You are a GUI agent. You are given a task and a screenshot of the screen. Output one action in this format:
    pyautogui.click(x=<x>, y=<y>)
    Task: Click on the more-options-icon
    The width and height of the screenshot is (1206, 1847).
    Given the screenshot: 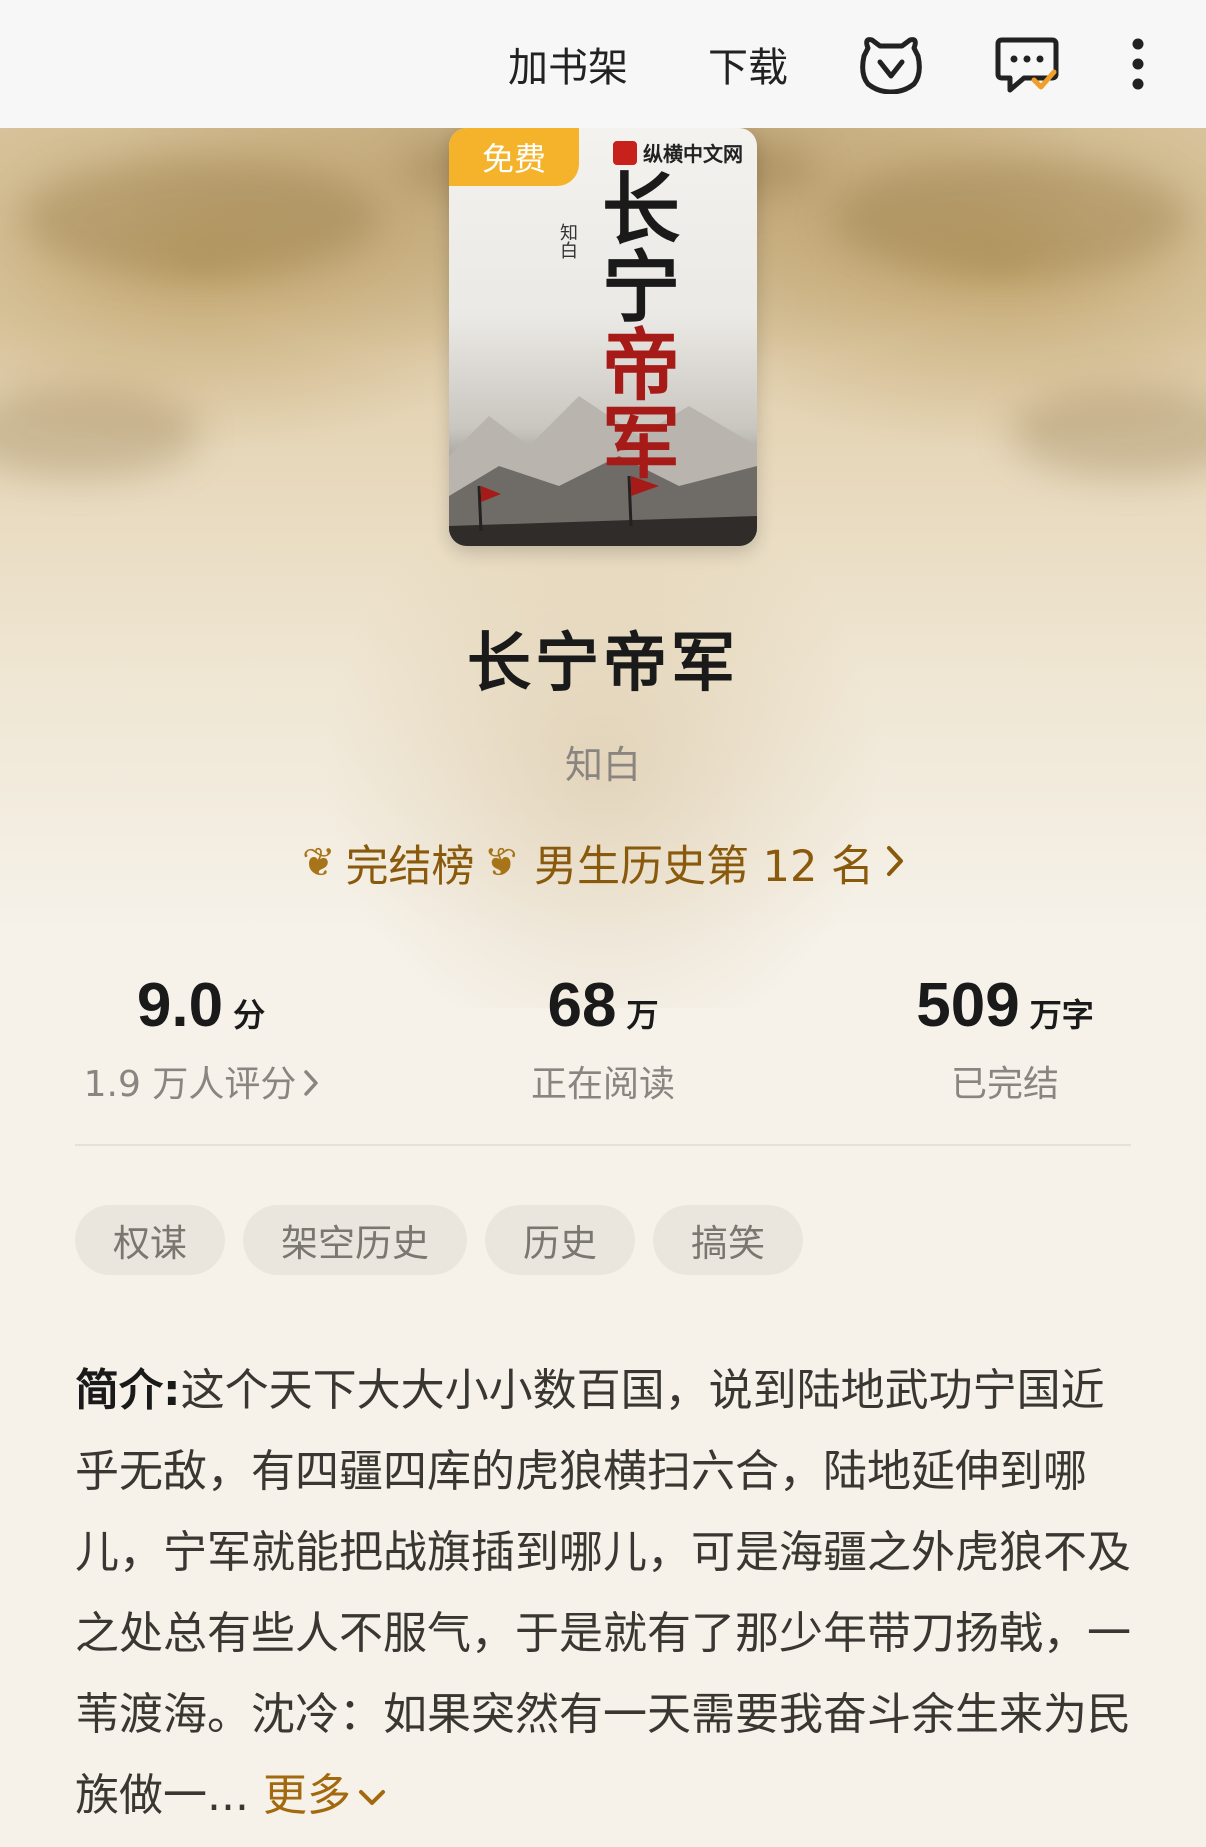 What is the action you would take?
    pyautogui.click(x=1138, y=64)
    